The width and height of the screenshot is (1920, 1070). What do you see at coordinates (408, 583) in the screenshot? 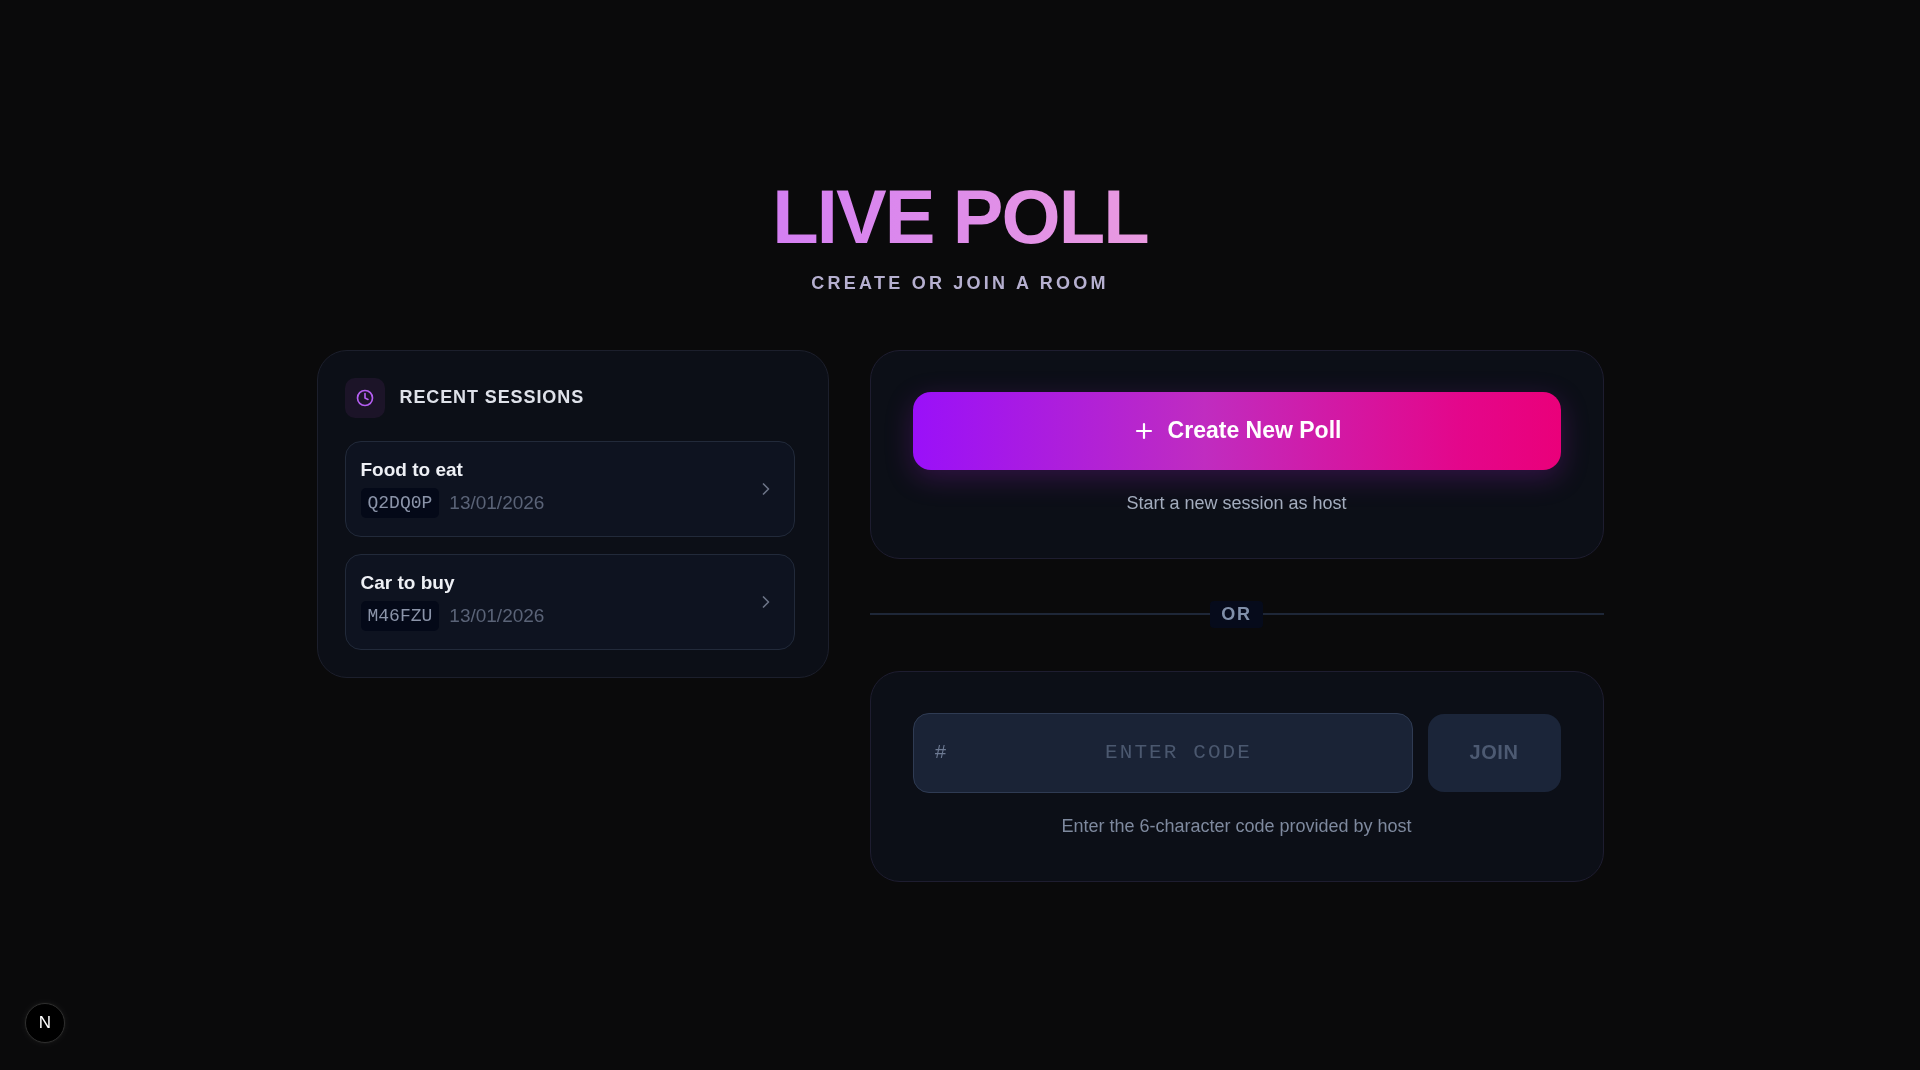
I see `session-title: Car to buy` at bounding box center [408, 583].